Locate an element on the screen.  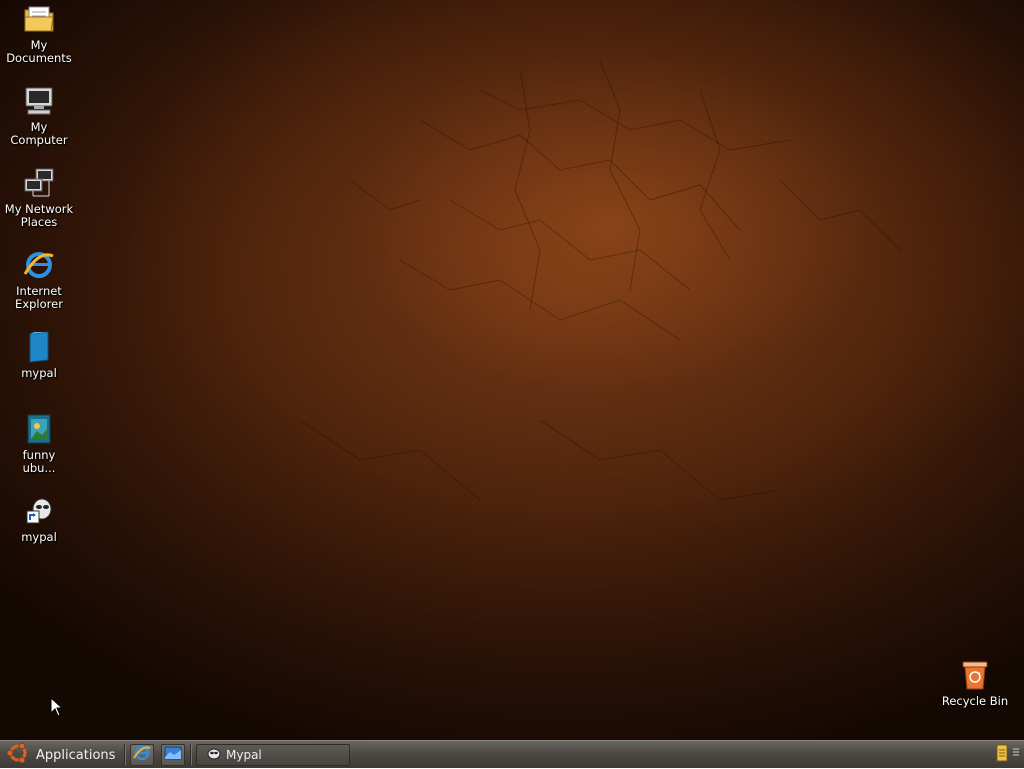
mypal-shortcut-icon is located at coordinates (39, 511).